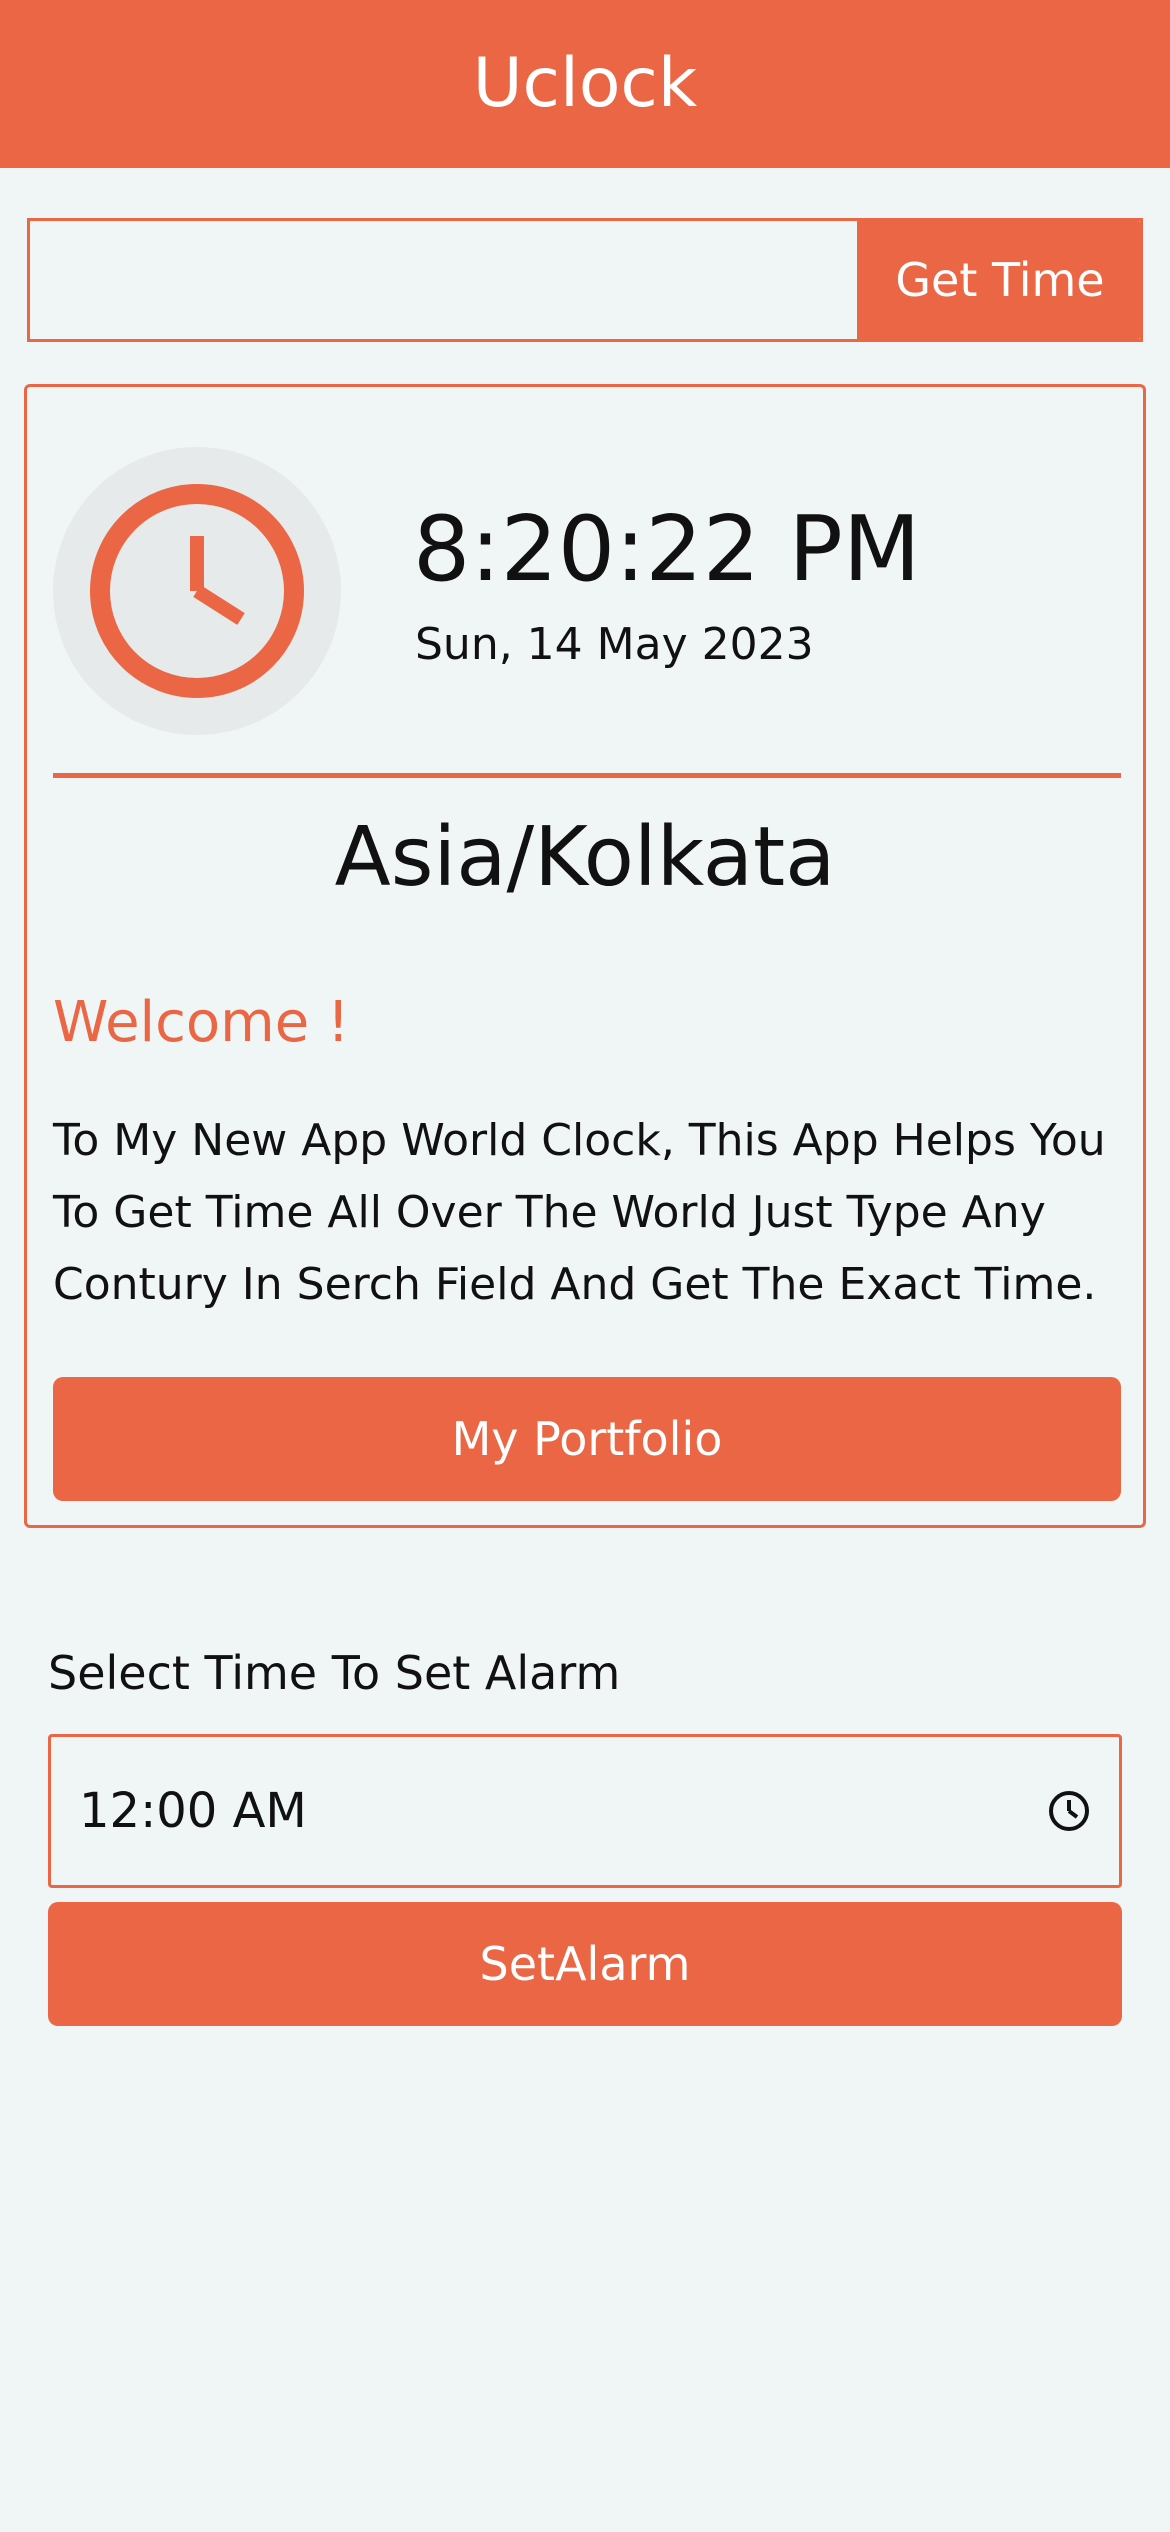 This screenshot has width=1170, height=2532. I want to click on alarm-time-input: 12:00 AM, so click(585, 1811).